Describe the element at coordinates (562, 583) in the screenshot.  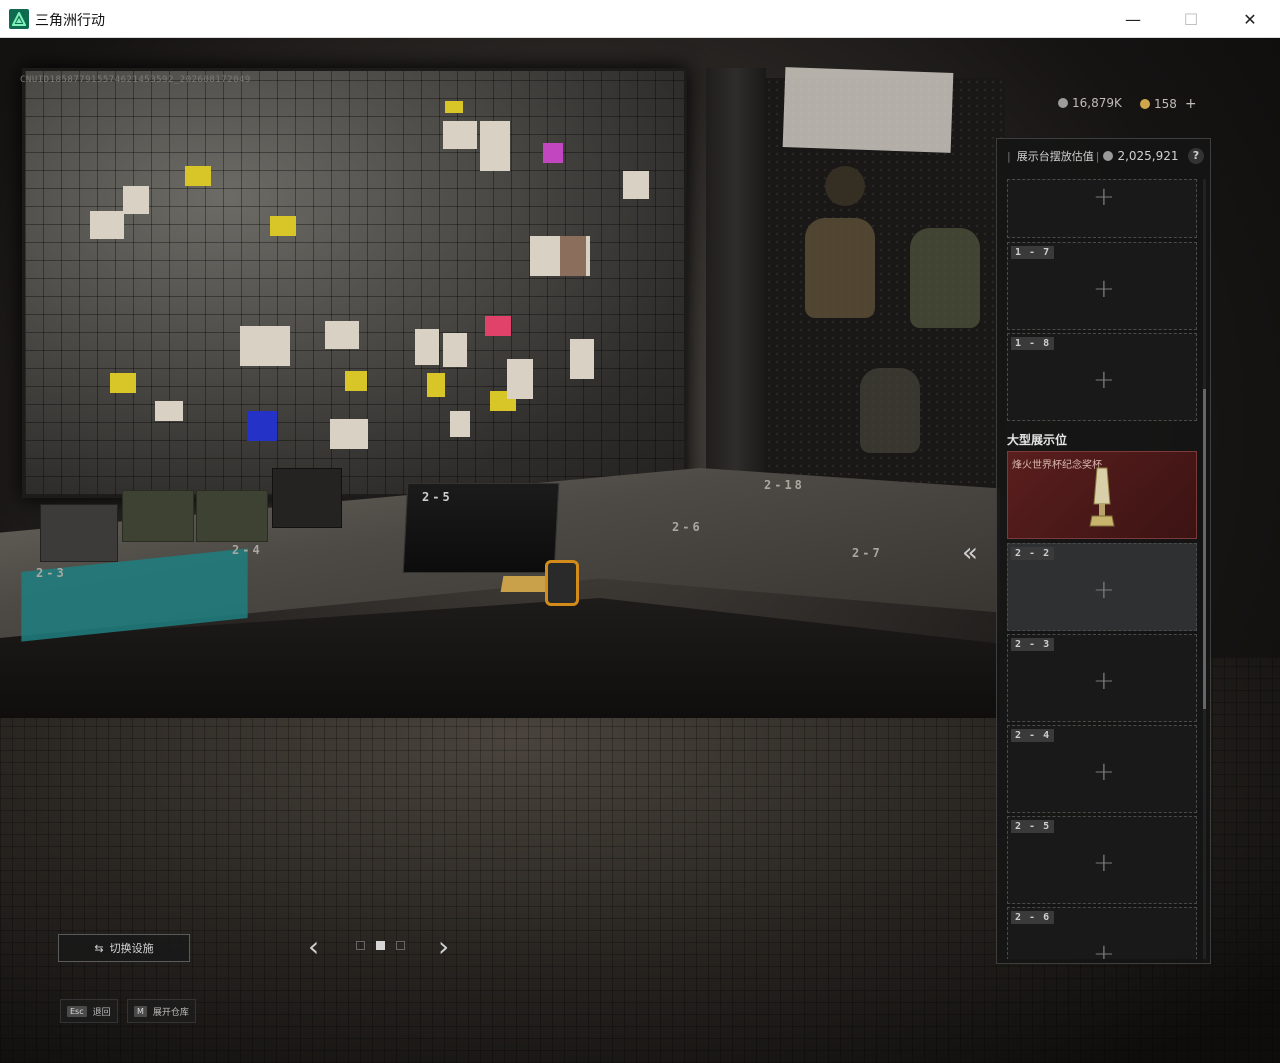
I see `figure-item` at that location.